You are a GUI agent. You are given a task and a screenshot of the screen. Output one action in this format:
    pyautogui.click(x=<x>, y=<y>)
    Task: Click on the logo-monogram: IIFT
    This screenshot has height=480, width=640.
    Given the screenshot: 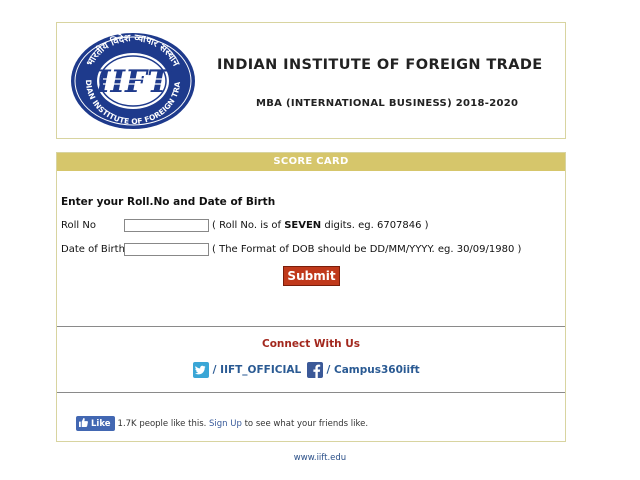 What is the action you would take?
    pyautogui.click(x=133, y=82)
    